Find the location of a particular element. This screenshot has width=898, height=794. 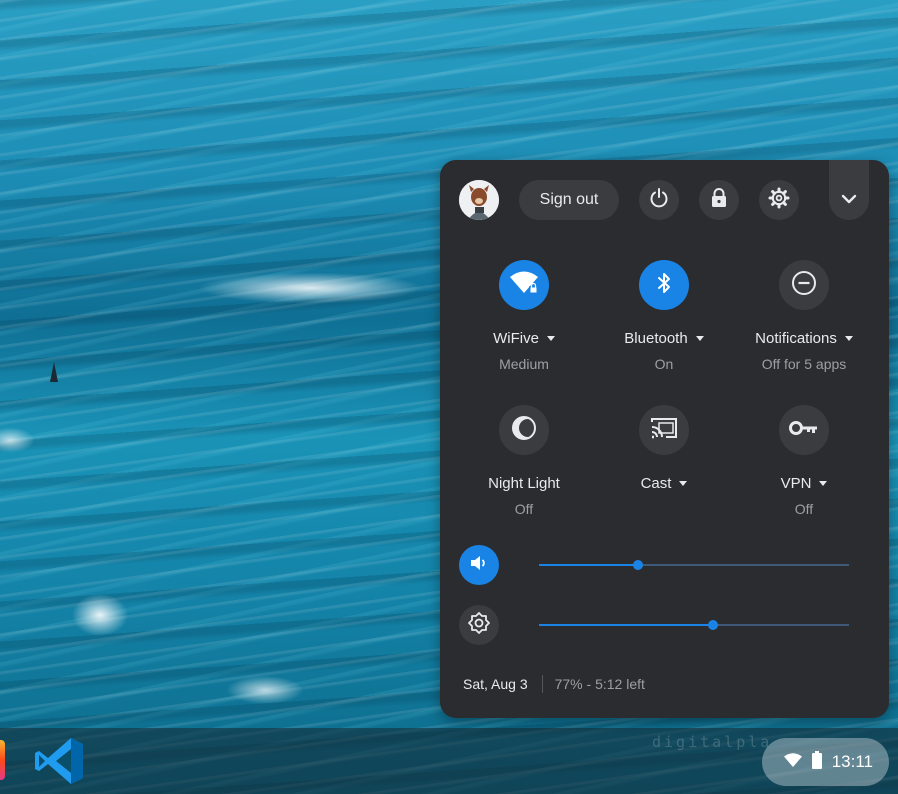

cast-label: Cast is located at coordinates (656, 483).